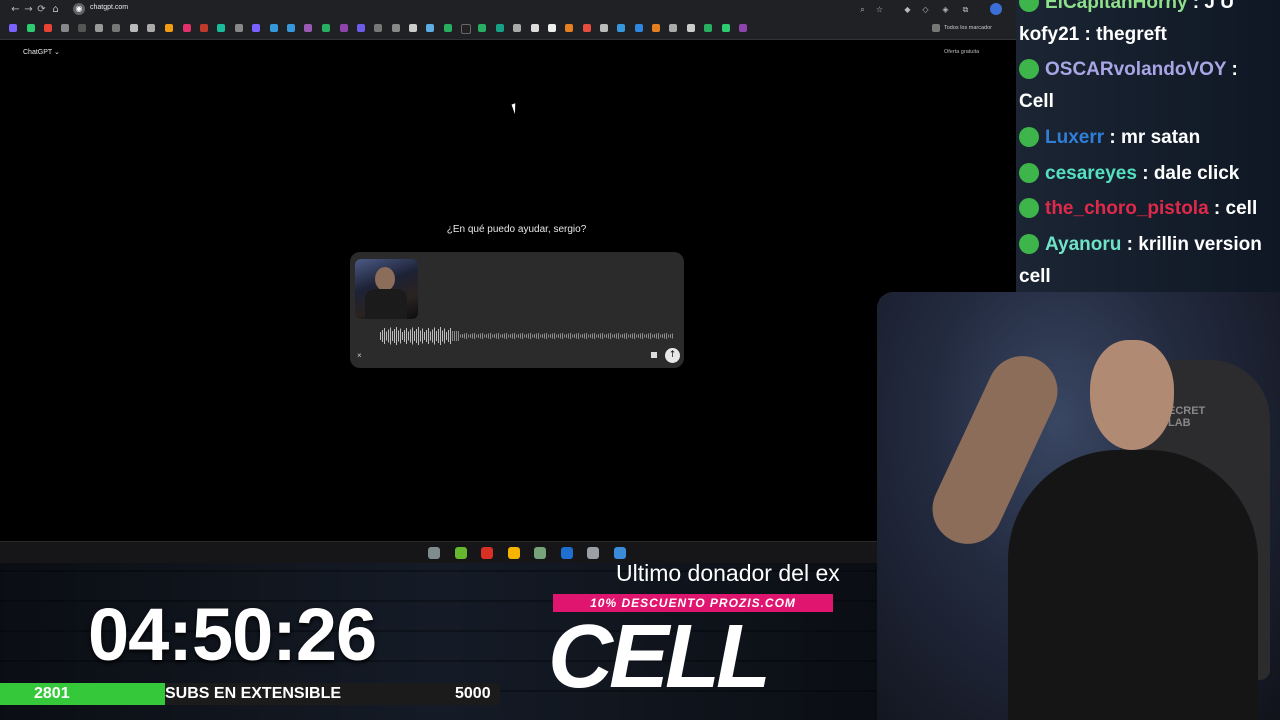 This screenshot has height=720, width=1280. What do you see at coordinates (1148, 260) in the screenshot?
I see `chat-message: Ayanoru : krillin version cell` at bounding box center [1148, 260].